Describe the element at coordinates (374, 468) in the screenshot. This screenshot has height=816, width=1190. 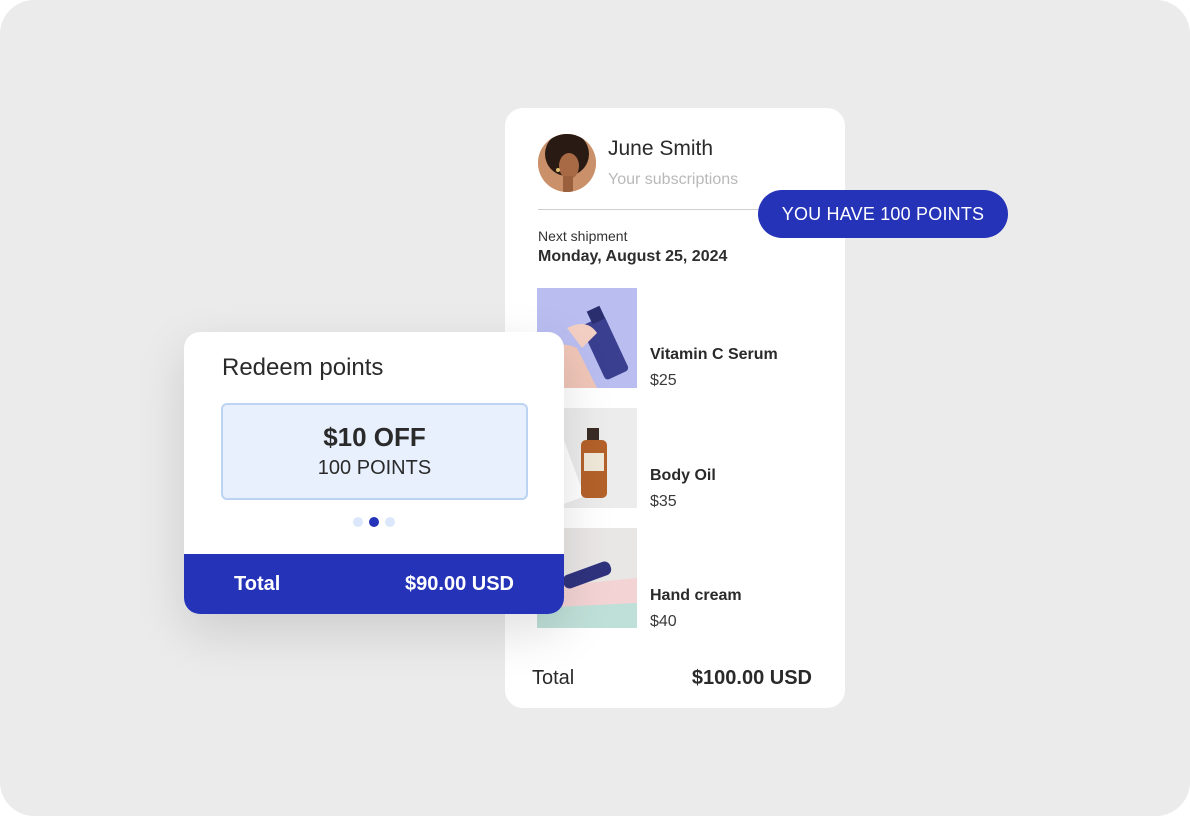
I see `offer-points-cost: 100 POINTS` at that location.